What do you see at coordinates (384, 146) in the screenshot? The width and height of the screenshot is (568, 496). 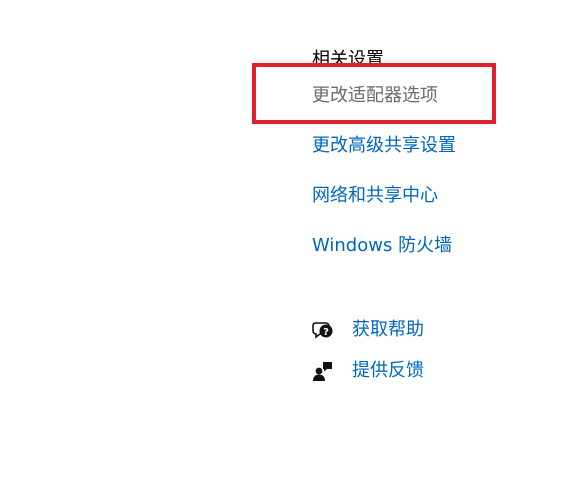 I see `change-advanced-sharing-settings-link: 更改高级共享设置` at bounding box center [384, 146].